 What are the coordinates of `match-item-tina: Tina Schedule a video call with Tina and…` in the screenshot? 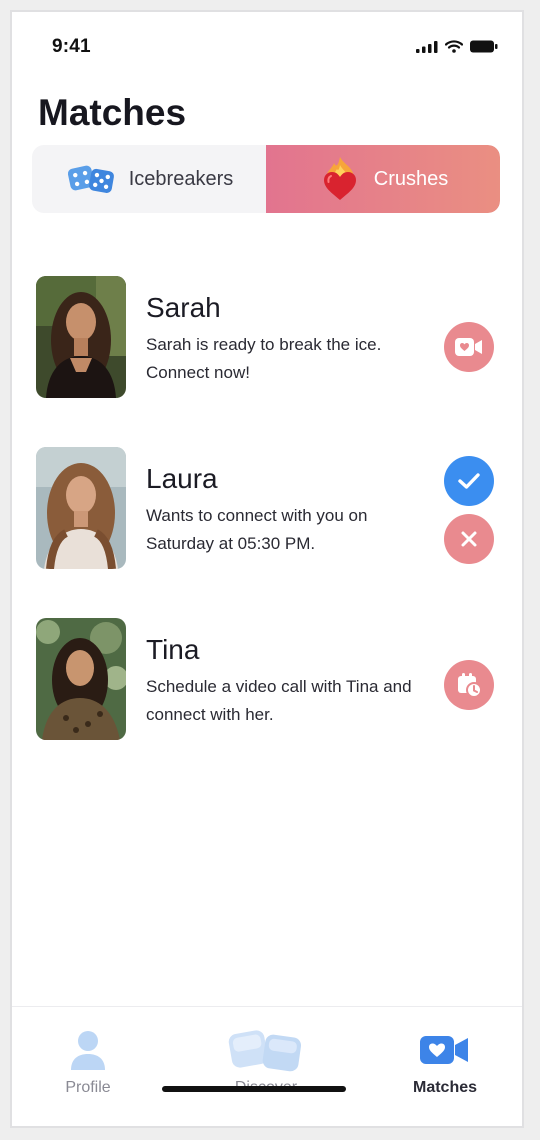 It's located at (267, 680).